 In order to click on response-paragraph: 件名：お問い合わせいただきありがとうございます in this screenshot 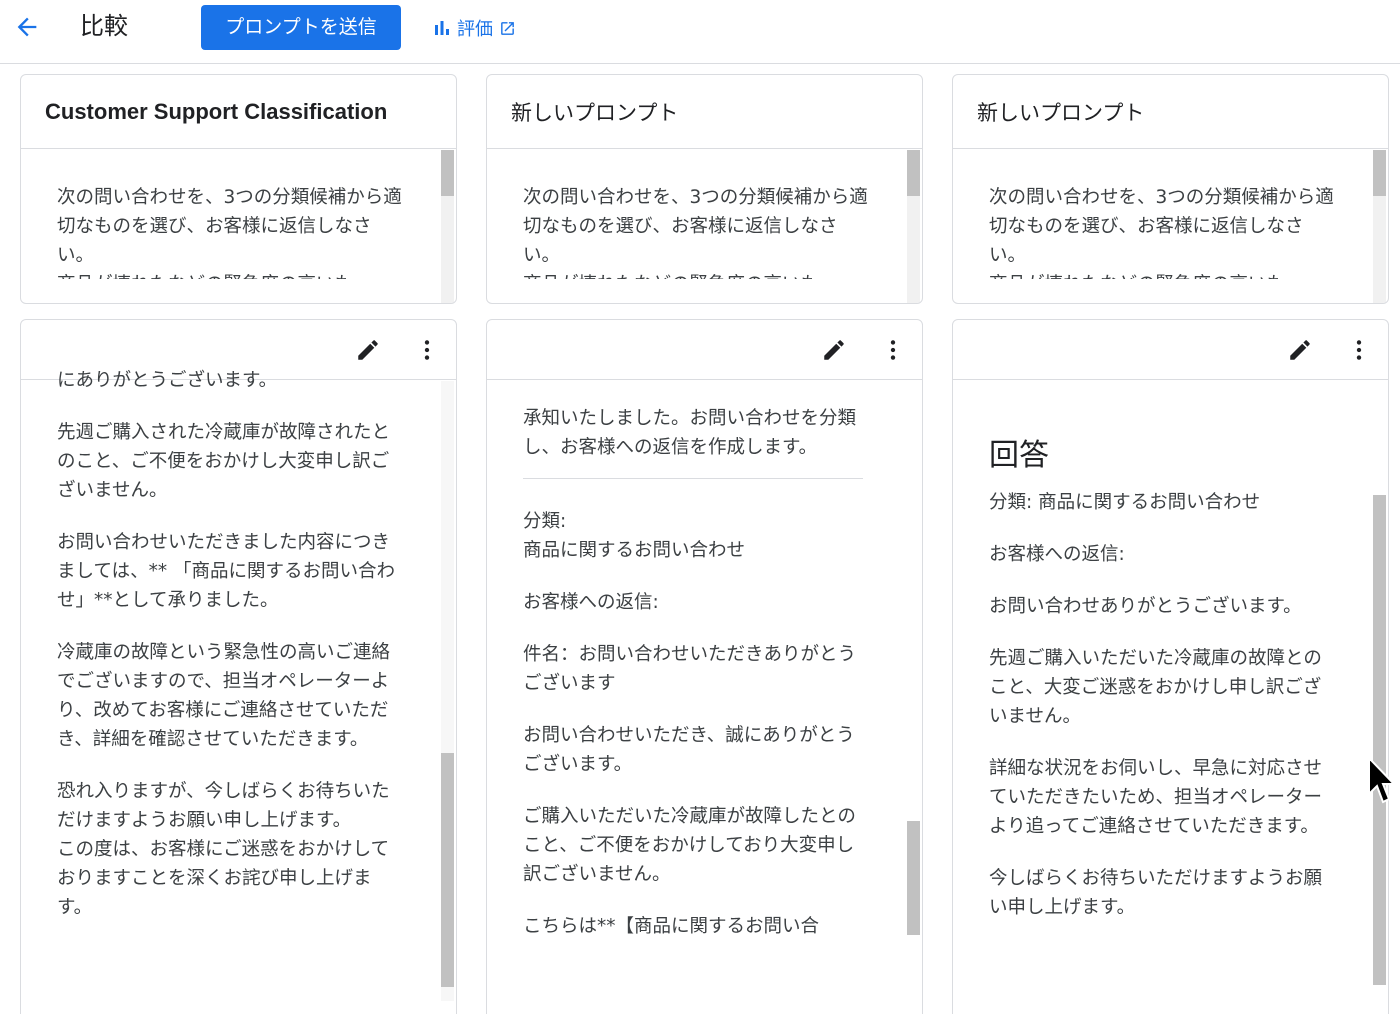, I will do `click(690, 669)`.